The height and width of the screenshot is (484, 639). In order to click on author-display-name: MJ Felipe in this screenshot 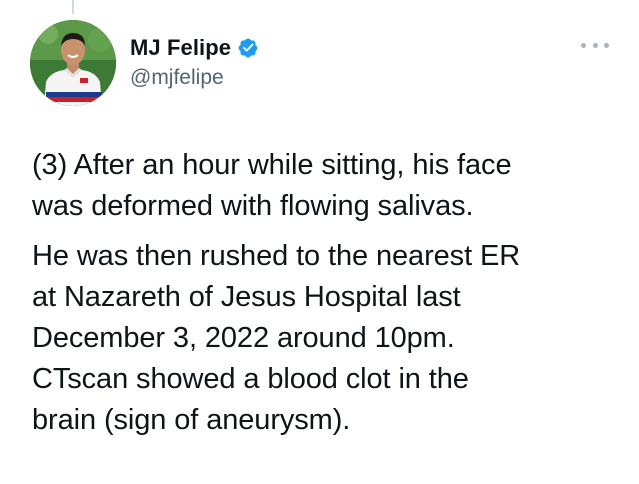, I will do `click(180, 48)`.